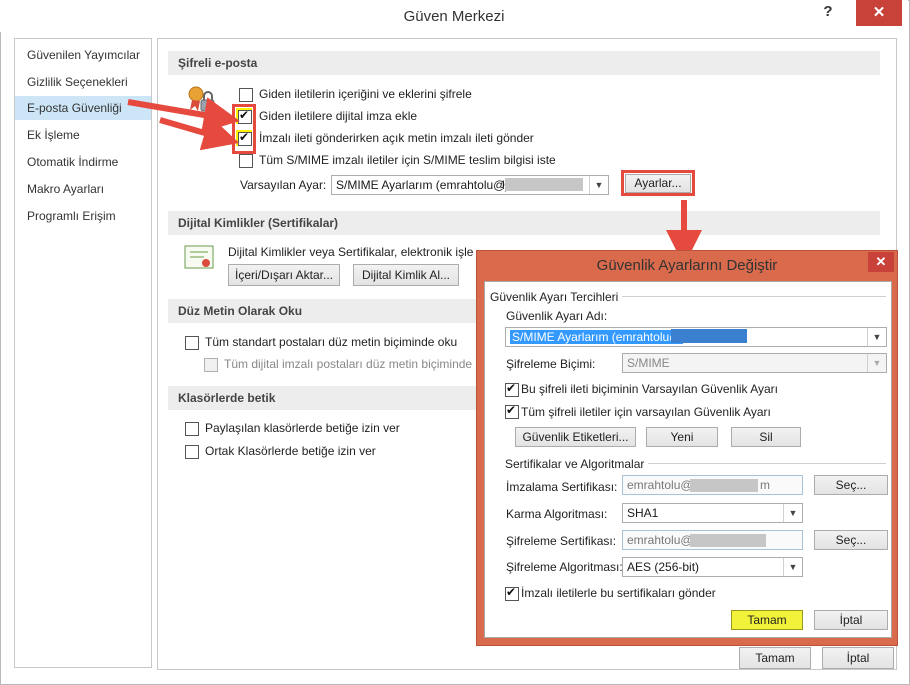 The height and width of the screenshot is (685, 910). What do you see at coordinates (663, 567) in the screenshot?
I see `enc-alg-value: AES (256-bit)` at bounding box center [663, 567].